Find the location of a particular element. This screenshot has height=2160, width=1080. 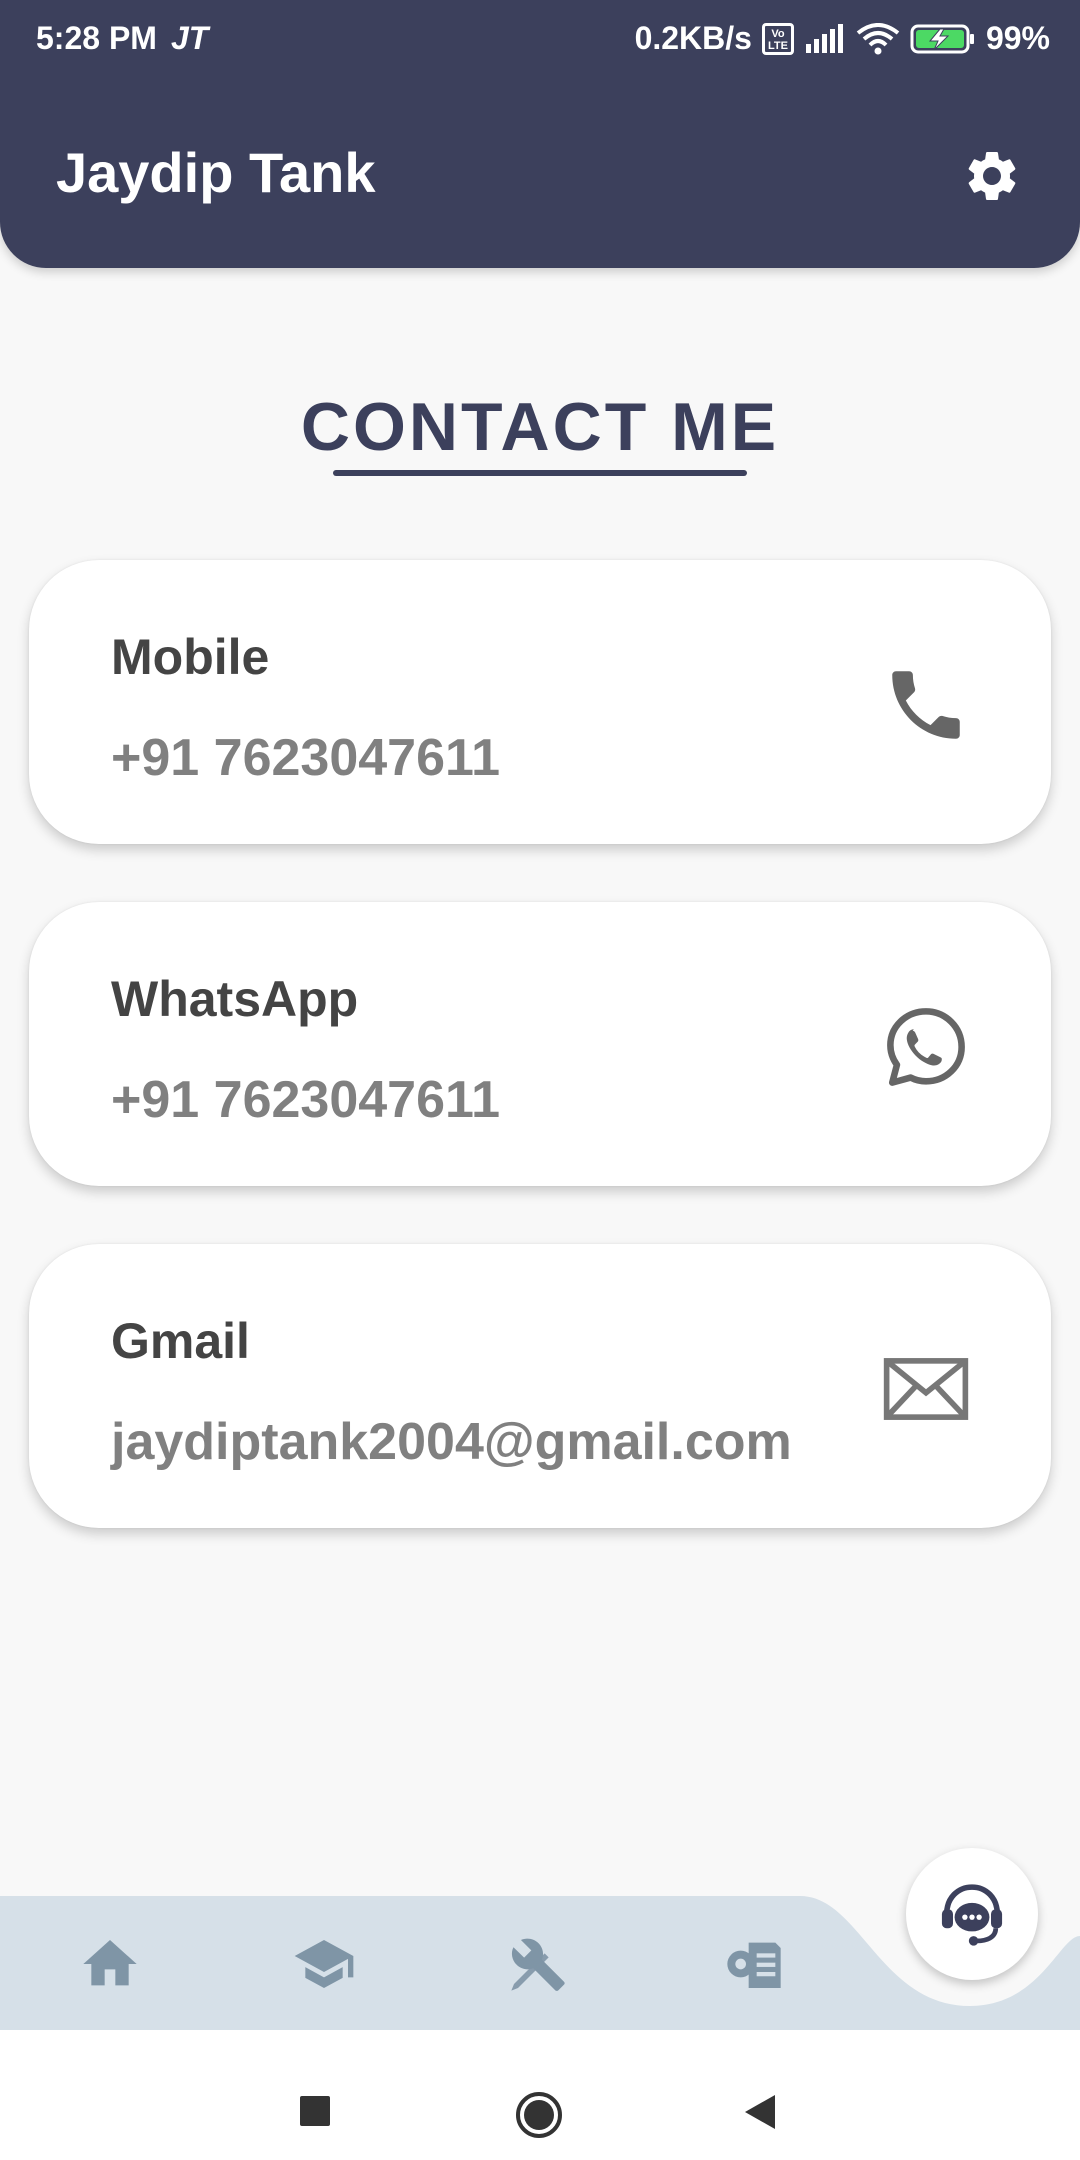

gear-icon is located at coordinates (992, 176).